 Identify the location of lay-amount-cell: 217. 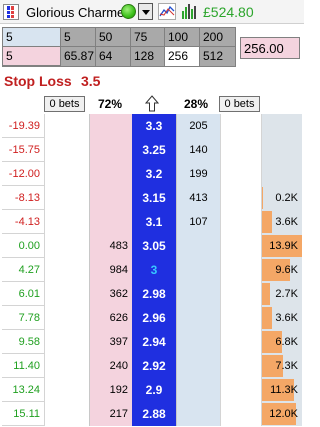
(110, 414).